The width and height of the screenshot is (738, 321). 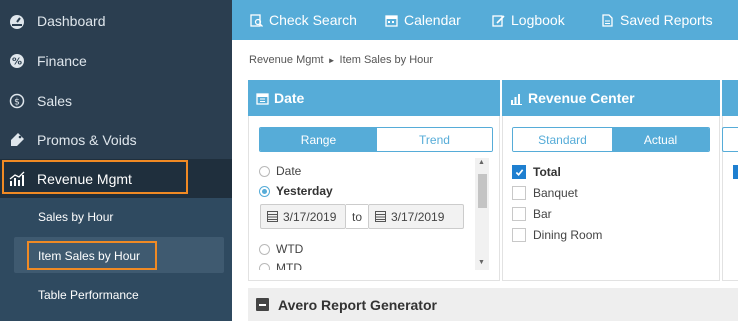 What do you see at coordinates (116, 100) in the screenshot?
I see `sidebar-item-sales: $ Sales` at bounding box center [116, 100].